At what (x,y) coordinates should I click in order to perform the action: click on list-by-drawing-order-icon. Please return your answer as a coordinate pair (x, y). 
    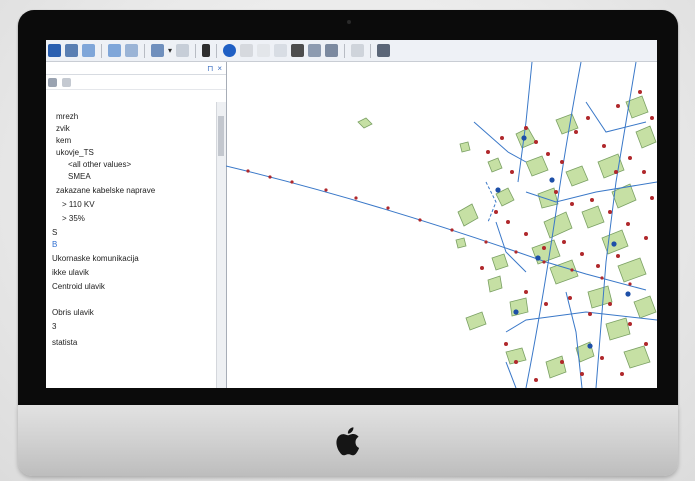
    Looking at the image, I should click on (52, 82).